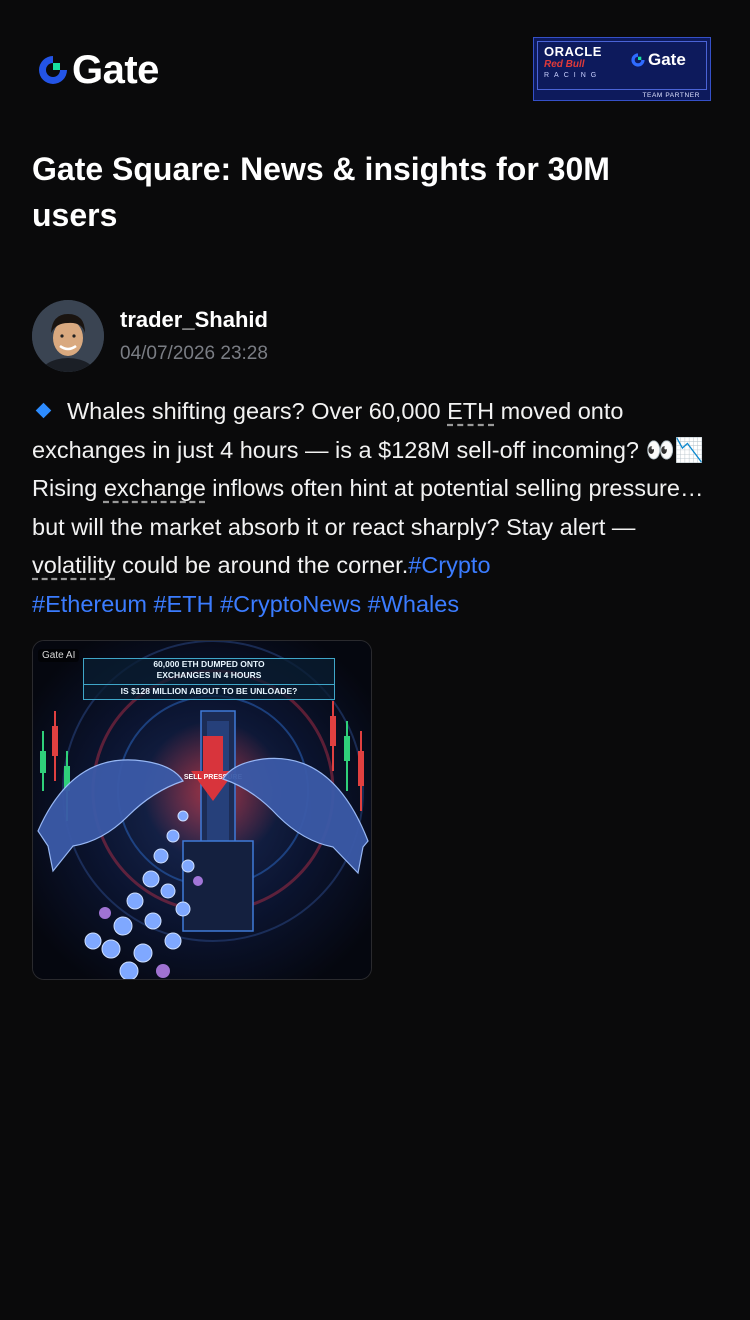  Describe the element at coordinates (622, 69) in the screenshot. I see `team-partner-badge: ORACLE Red Bull RACING Gate TEAM PARTNER` at that location.